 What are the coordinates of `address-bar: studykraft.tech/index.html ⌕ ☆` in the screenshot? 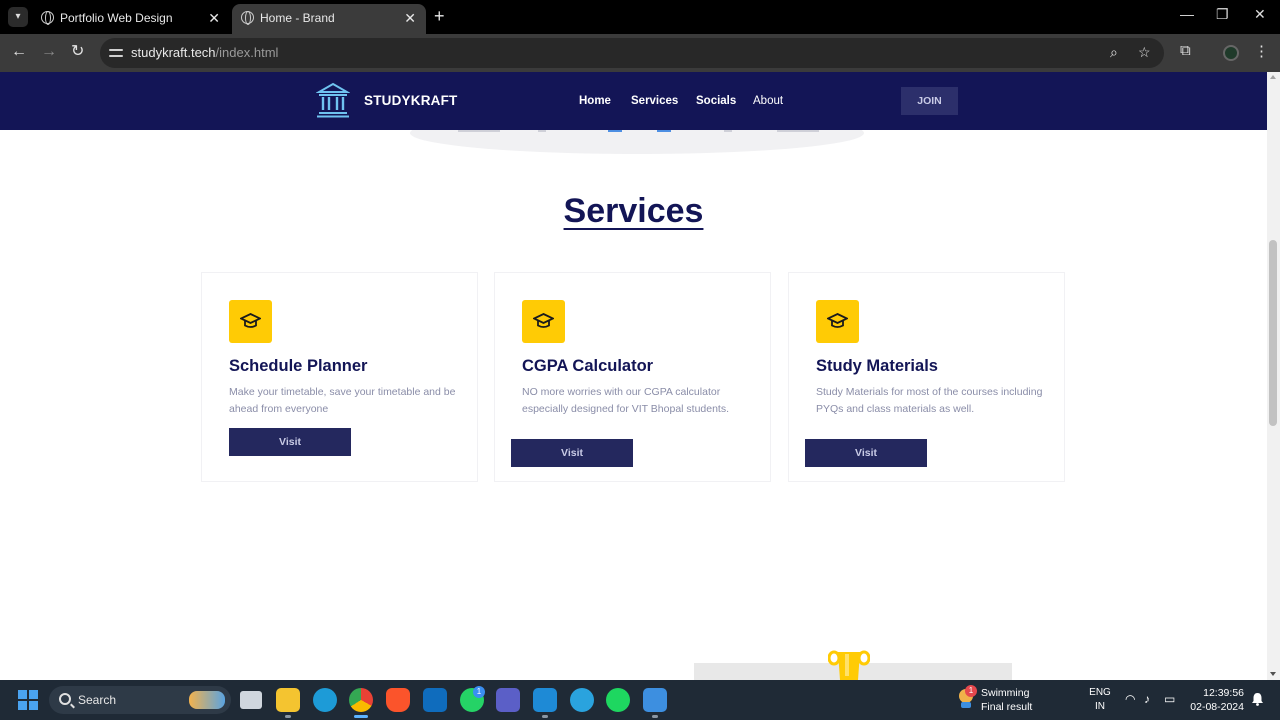 It's located at (632, 53).